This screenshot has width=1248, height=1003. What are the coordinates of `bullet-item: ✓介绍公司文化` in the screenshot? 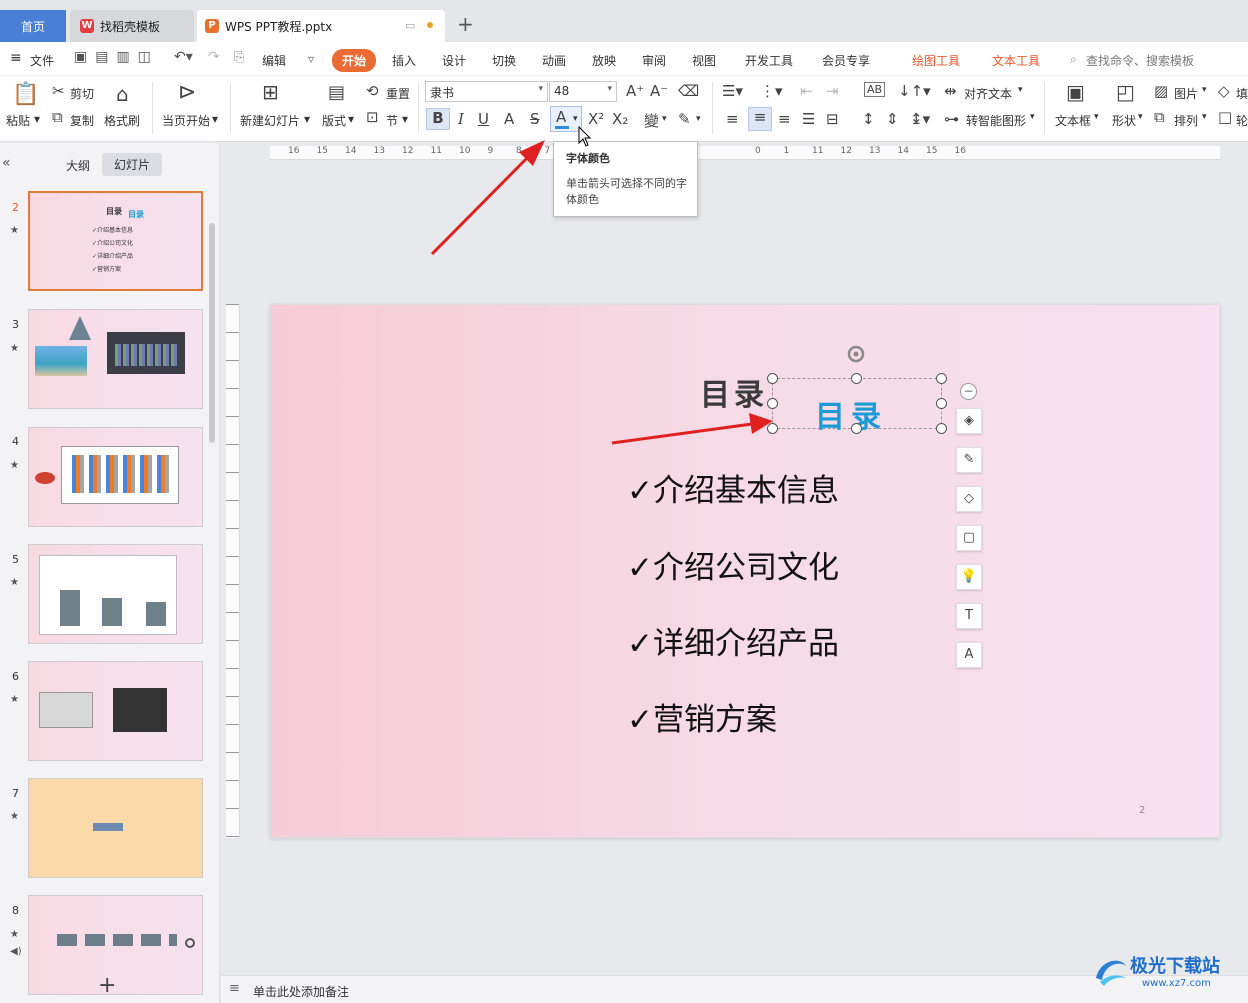 It's located at (733, 564).